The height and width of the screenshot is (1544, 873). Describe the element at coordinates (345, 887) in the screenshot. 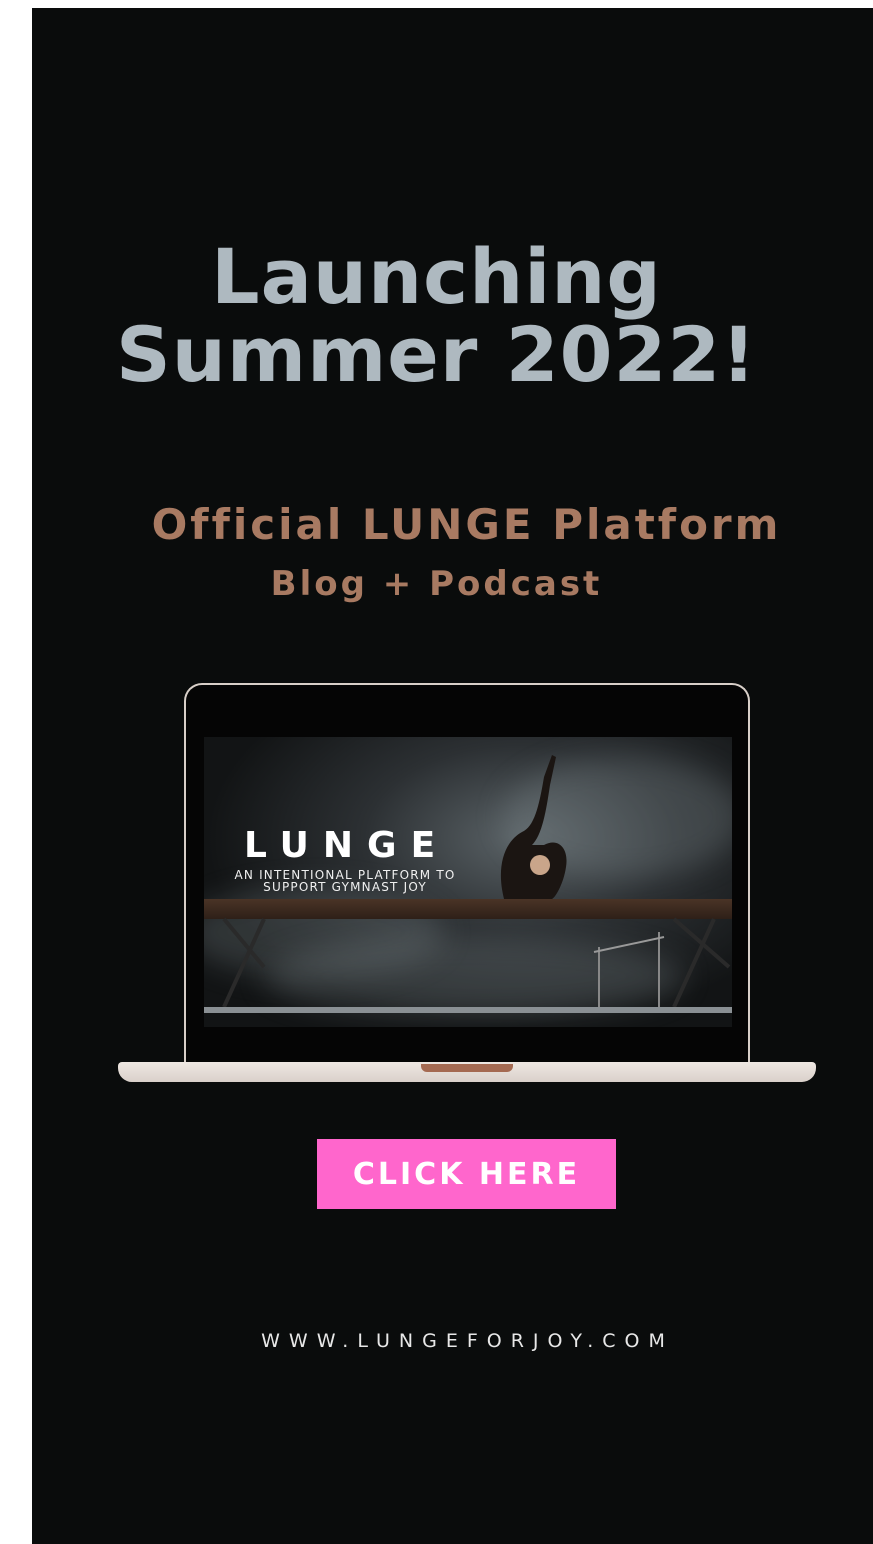

I see `tagline-line-2: SUPPORT GYMNAST JOY` at that location.